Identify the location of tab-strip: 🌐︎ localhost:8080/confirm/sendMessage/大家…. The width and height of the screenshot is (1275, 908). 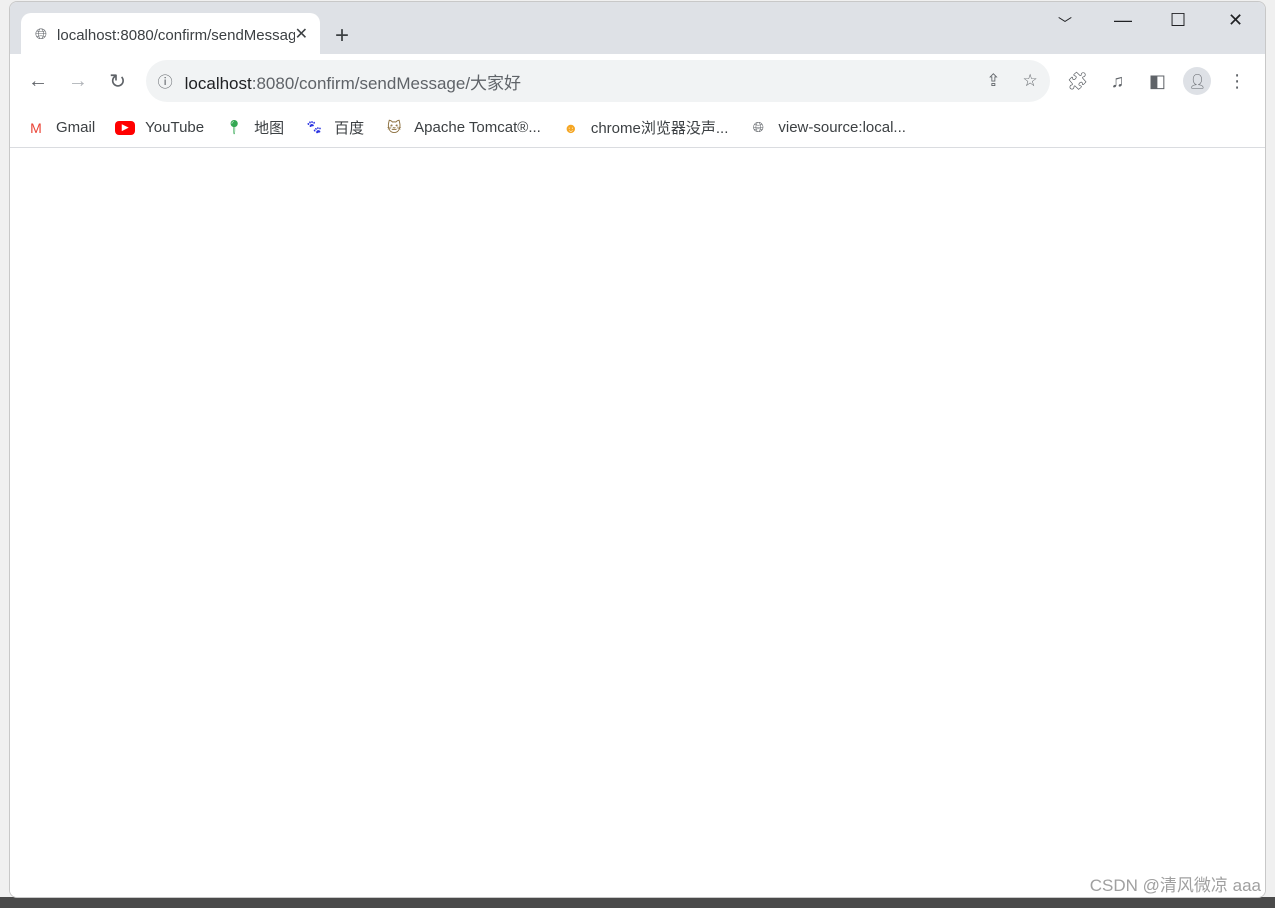
(637, 28).